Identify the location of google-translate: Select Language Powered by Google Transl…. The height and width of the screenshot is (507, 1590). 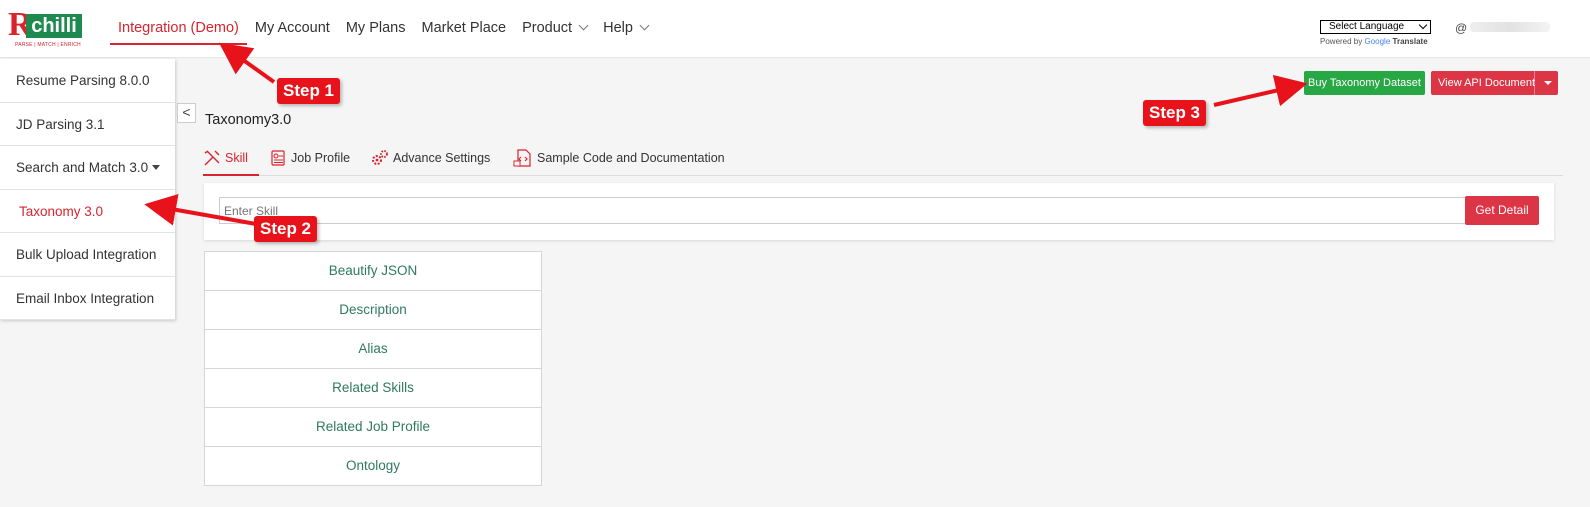
(1376, 33).